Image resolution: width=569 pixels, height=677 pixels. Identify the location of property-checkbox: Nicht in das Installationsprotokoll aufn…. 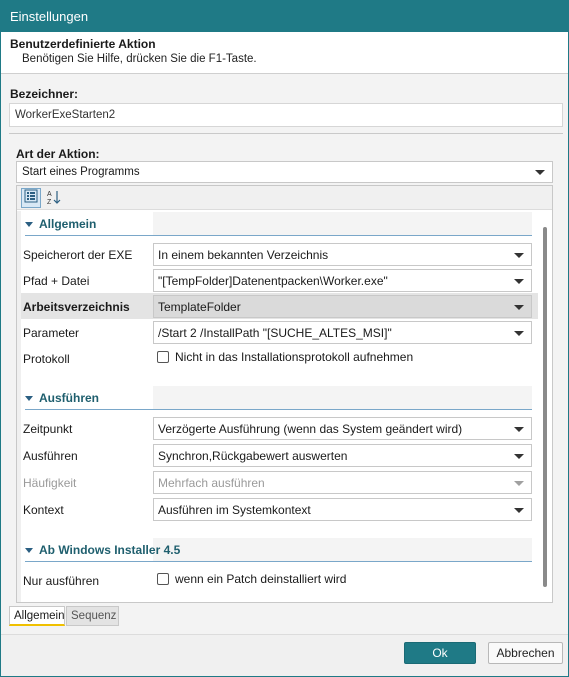
(283, 357).